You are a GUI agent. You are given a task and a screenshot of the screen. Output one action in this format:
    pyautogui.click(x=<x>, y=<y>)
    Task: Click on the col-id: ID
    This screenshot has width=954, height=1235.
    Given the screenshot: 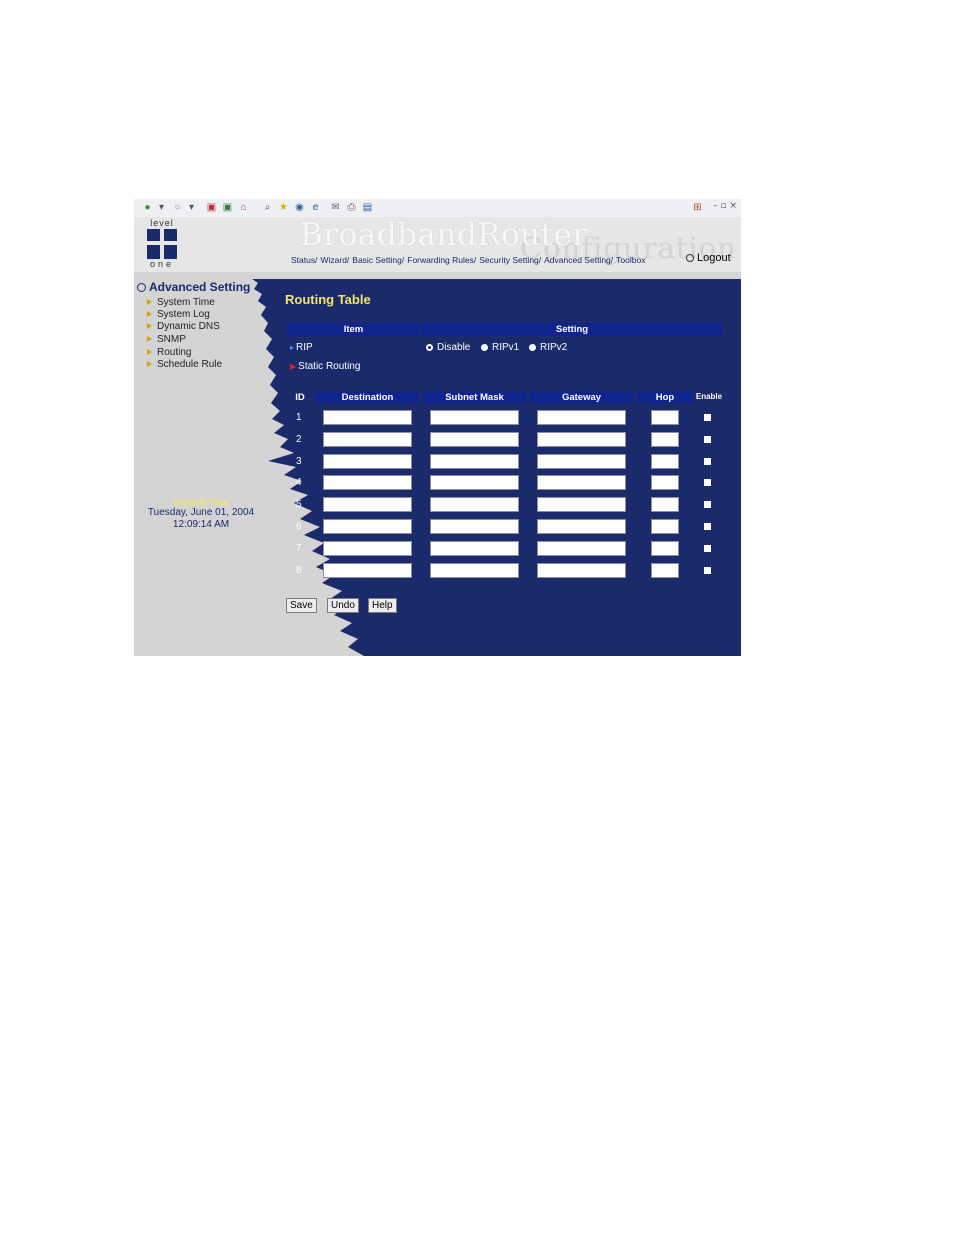 What is the action you would take?
    pyautogui.click(x=300, y=397)
    